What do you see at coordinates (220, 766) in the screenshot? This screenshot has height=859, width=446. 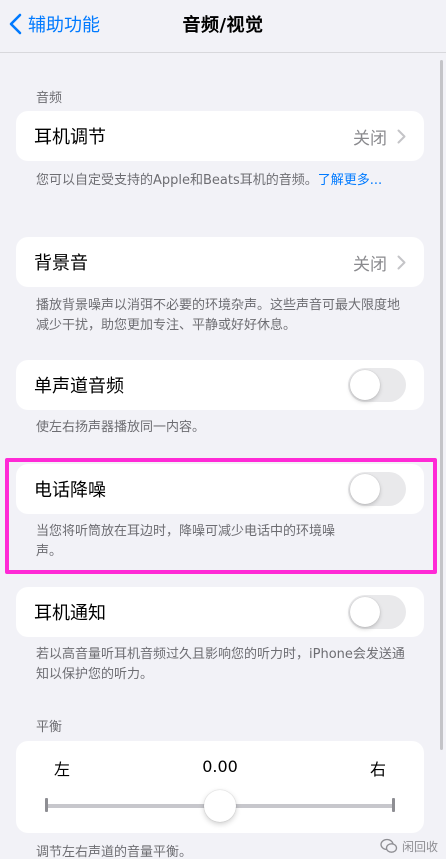 I see `balance-value: 0.00` at bounding box center [220, 766].